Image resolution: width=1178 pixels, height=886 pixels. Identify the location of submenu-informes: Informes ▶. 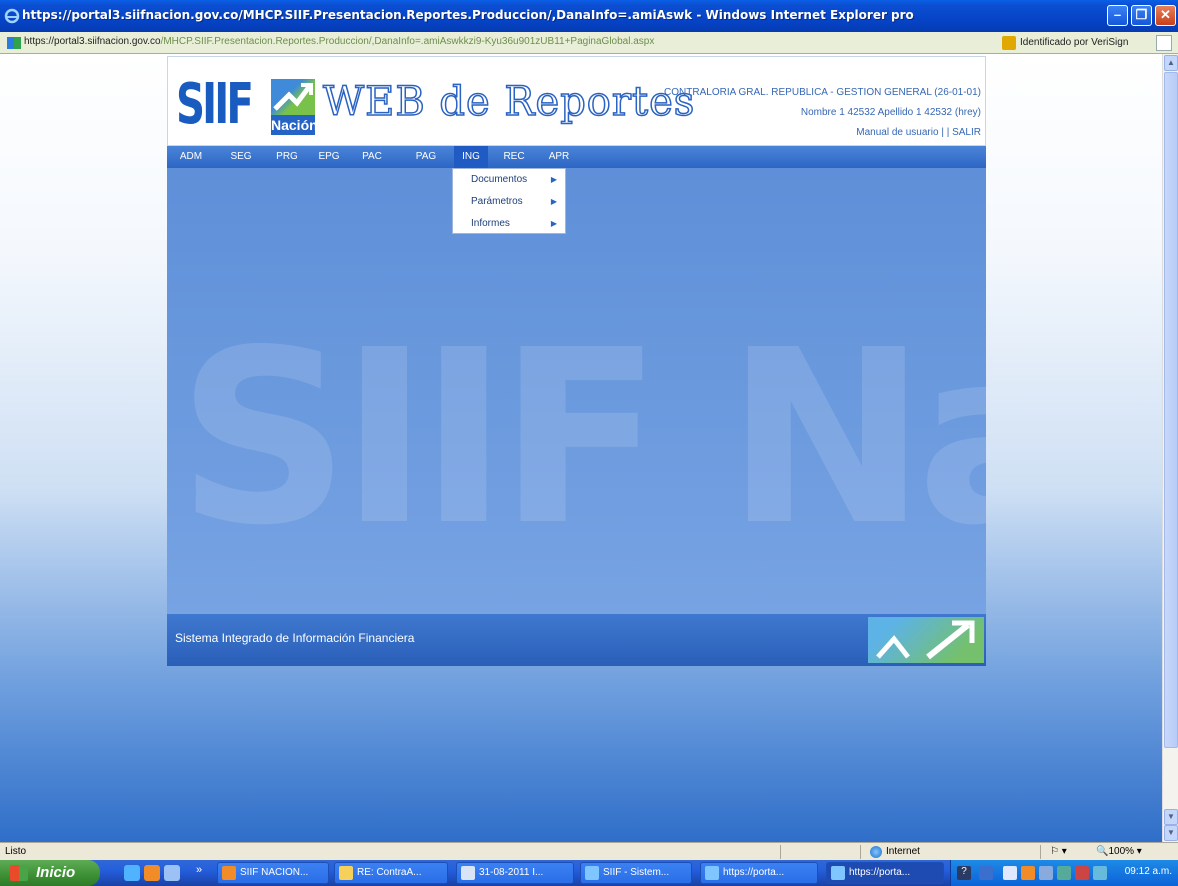
(509, 224).